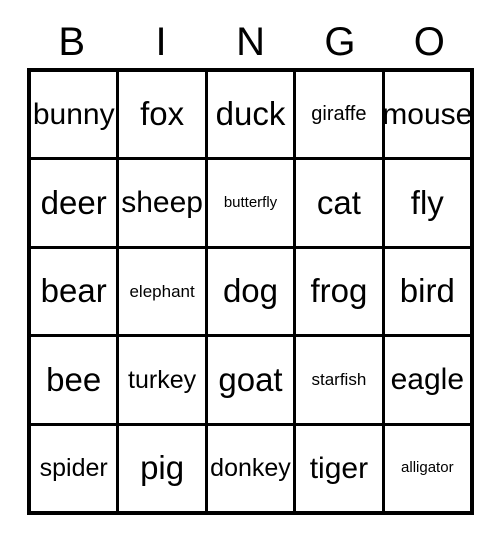 The height and width of the screenshot is (544, 502). I want to click on bingo-cell-label: fly, so click(427, 202).